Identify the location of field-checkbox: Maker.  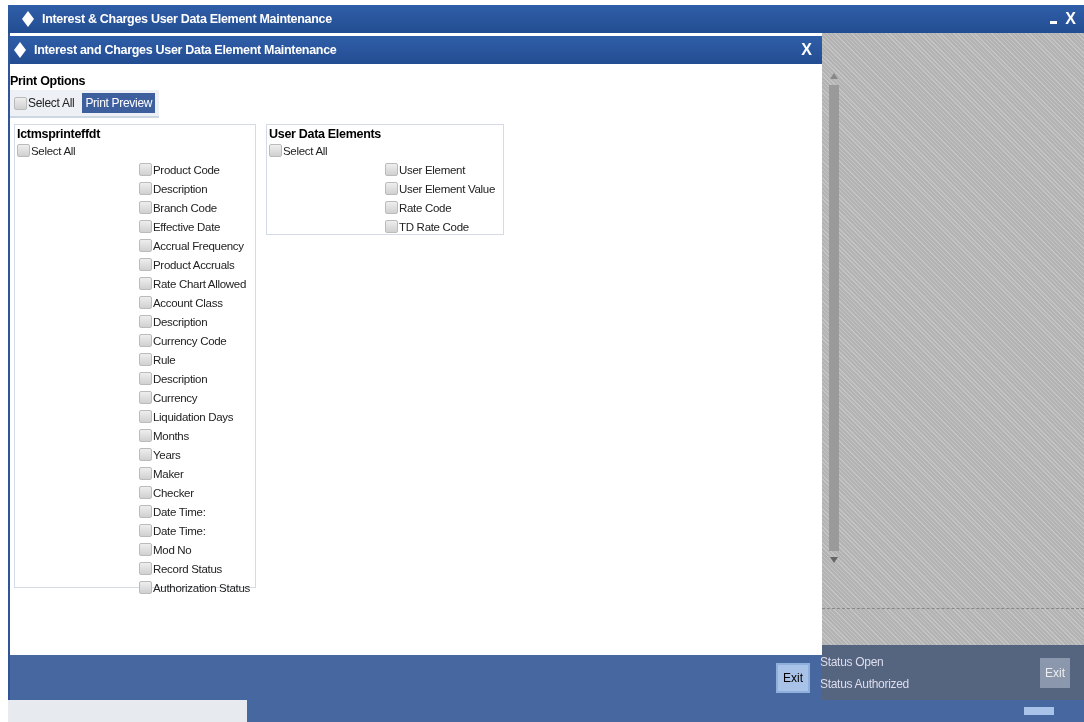
(196, 473).